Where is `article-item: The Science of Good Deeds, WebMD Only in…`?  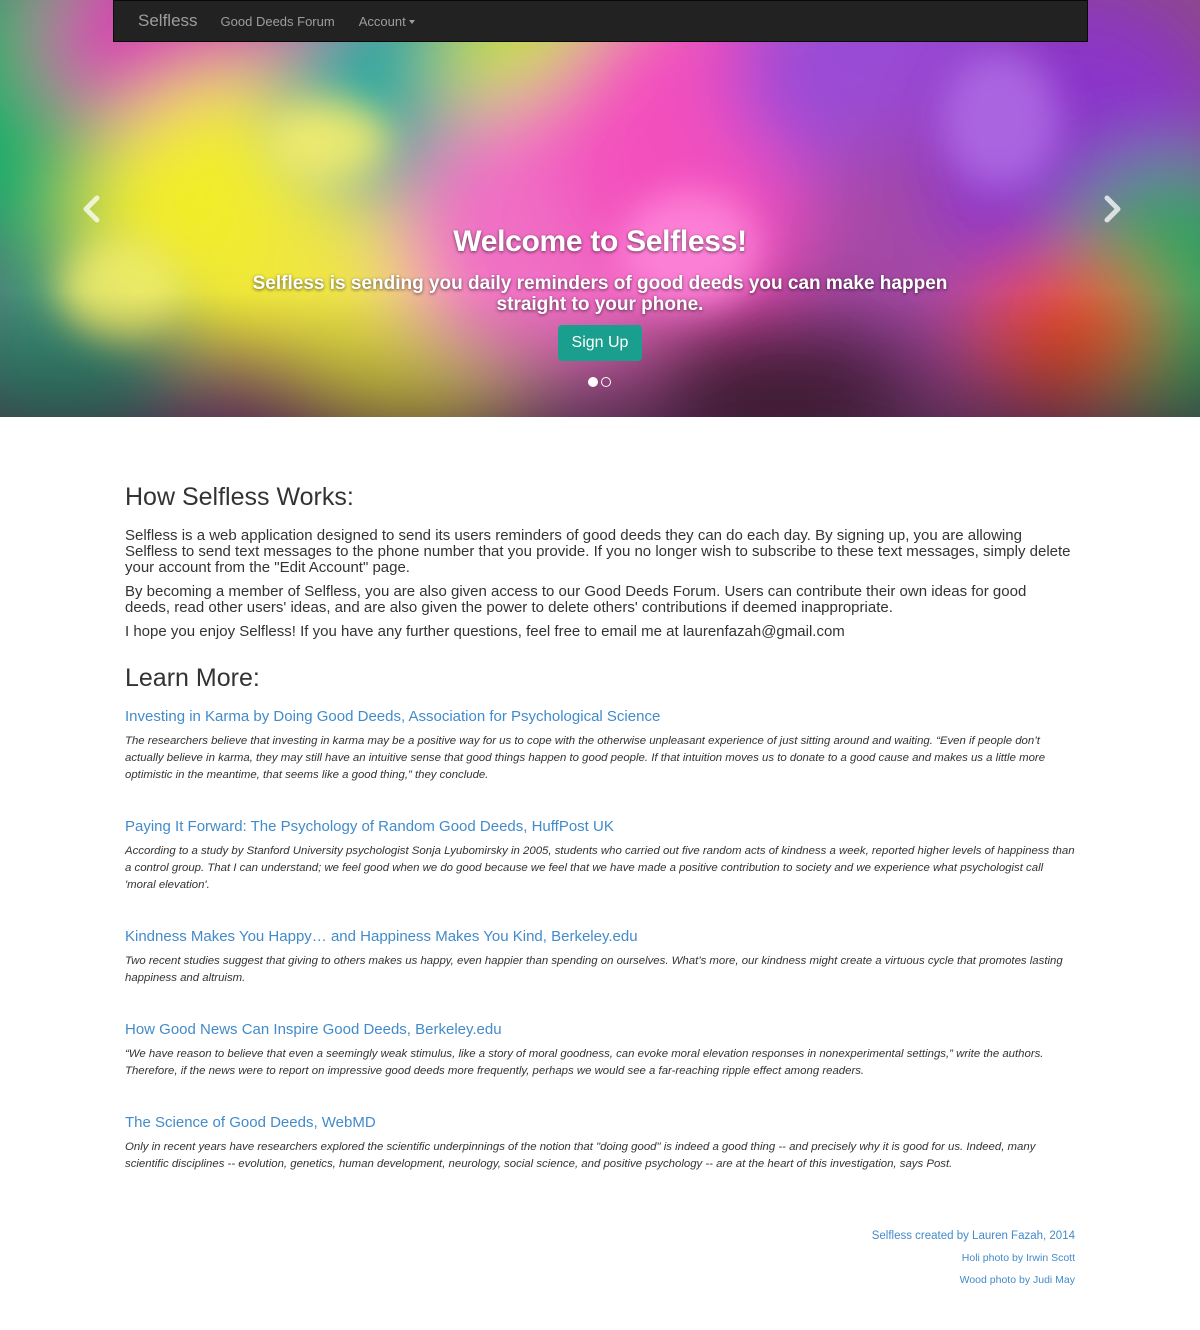 article-item: The Science of Good Deeds, WebMD Only in… is located at coordinates (600, 1143).